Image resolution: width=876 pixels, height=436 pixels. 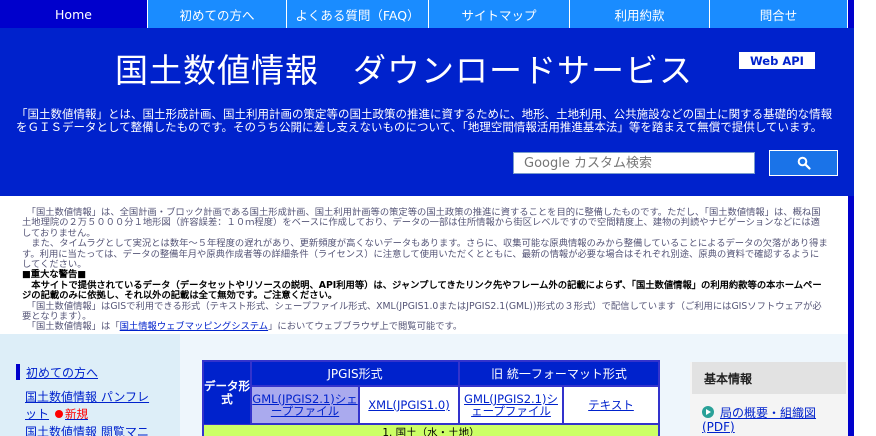 I want to click on nav-terms: 利用約款, so click(x=640, y=14).